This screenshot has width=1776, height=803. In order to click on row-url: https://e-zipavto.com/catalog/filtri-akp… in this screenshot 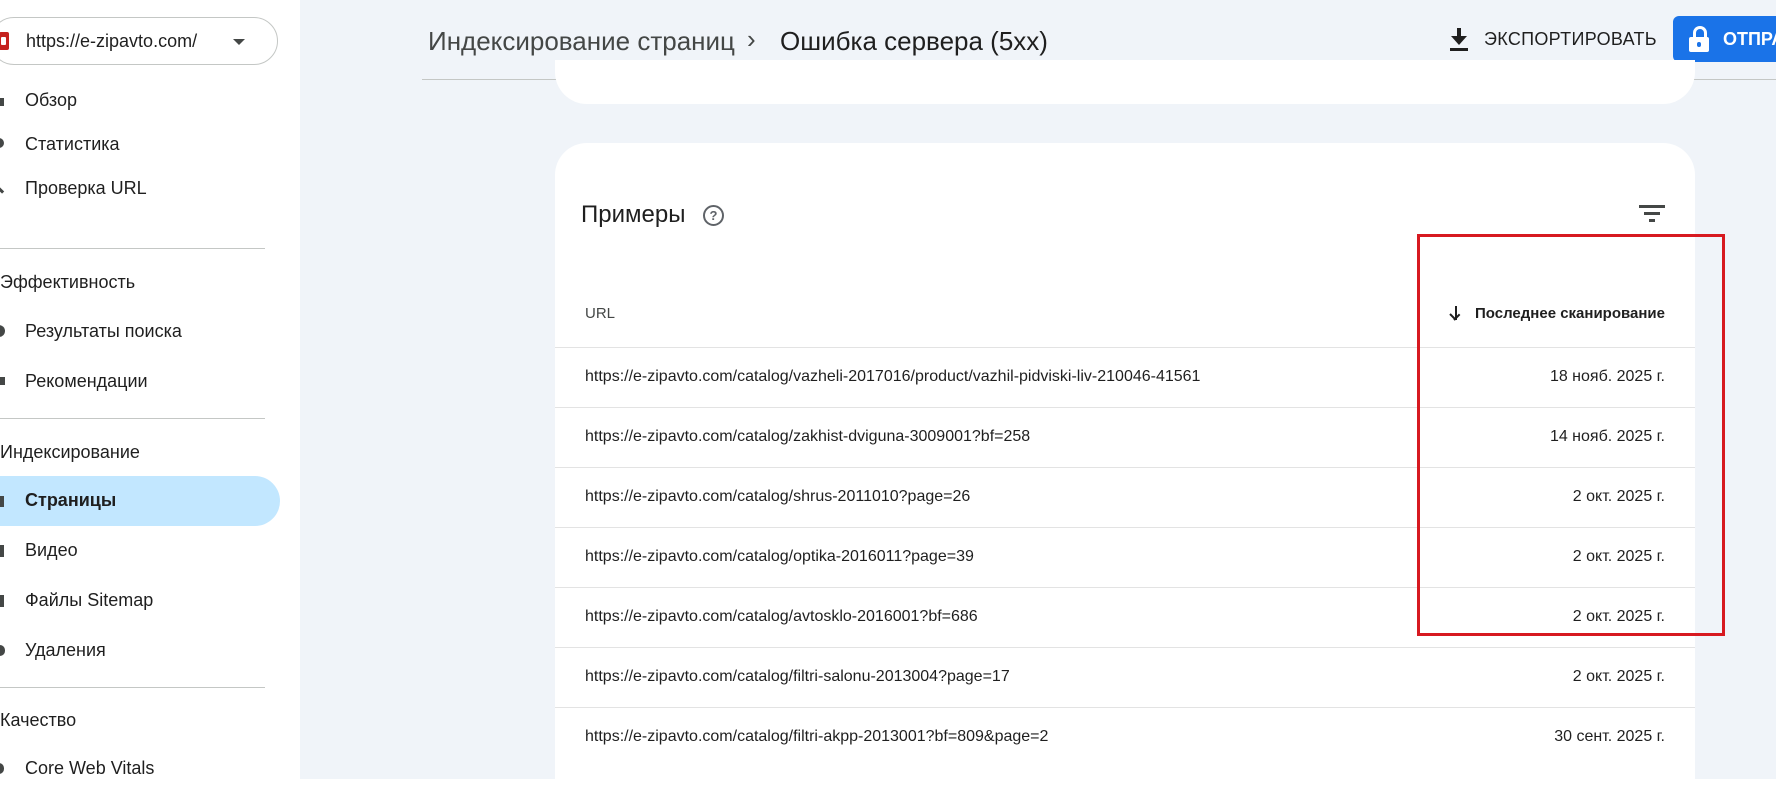, I will do `click(817, 736)`.